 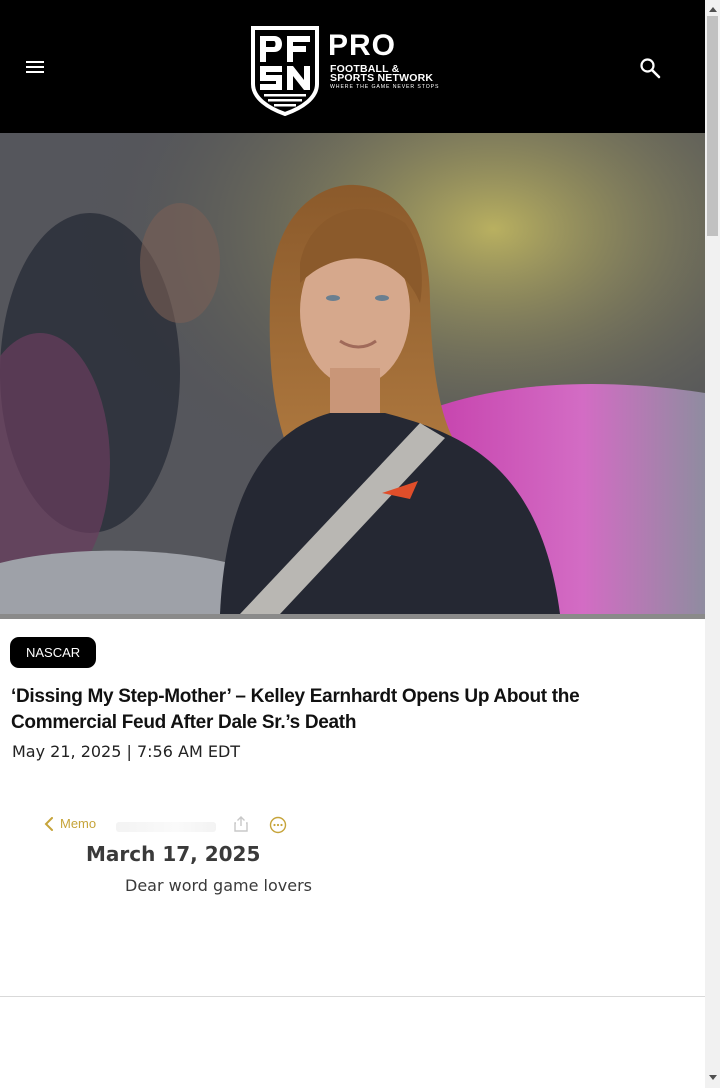 I want to click on logo-tagline: WHERE THE GAME NEVER STOPS, so click(x=385, y=87).